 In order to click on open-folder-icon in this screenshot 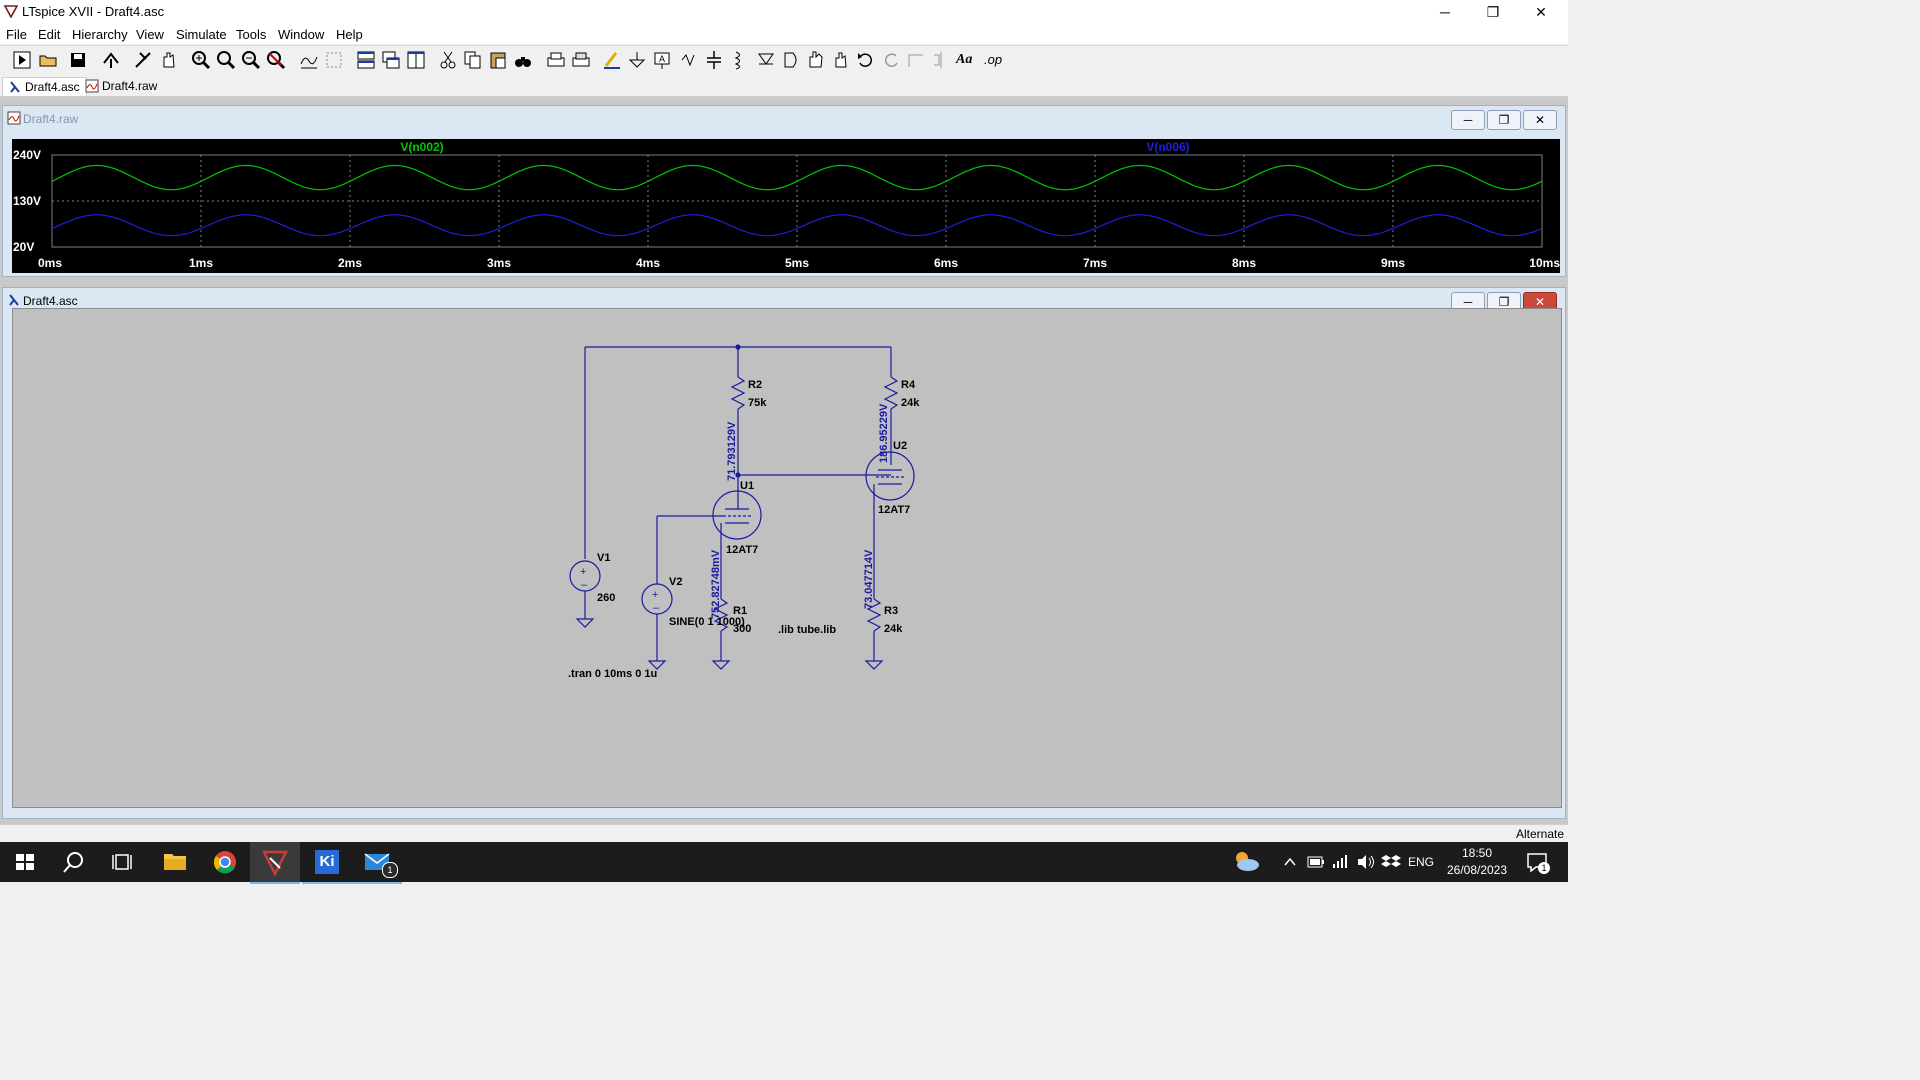, I will do `click(48, 60)`.